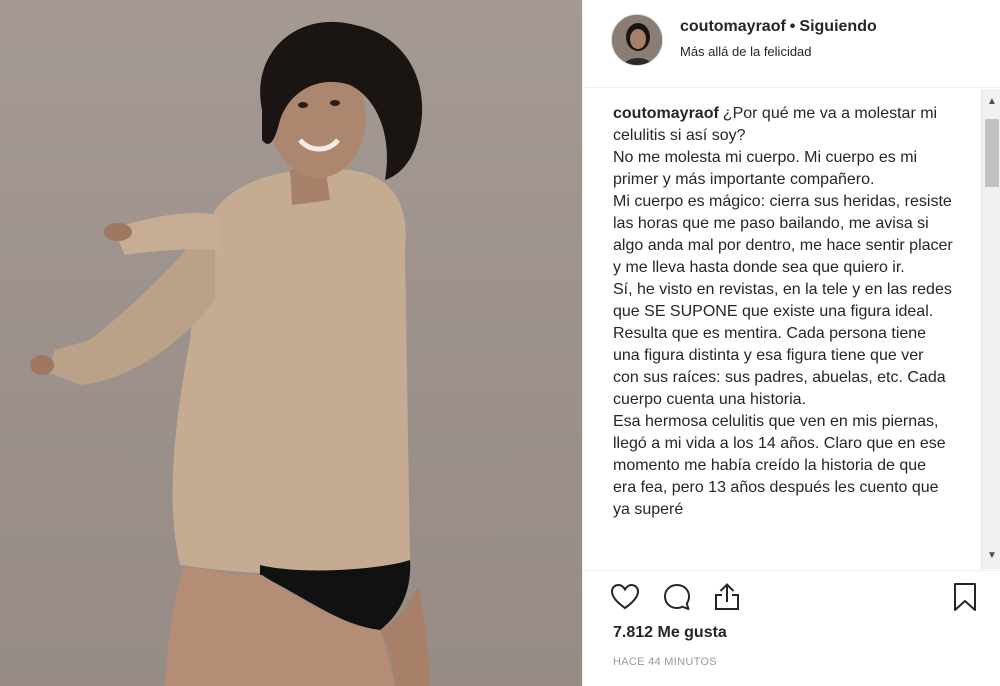 The height and width of the screenshot is (686, 1000). What do you see at coordinates (746, 51) in the screenshot?
I see `location-link: Más allá de la felicidad` at bounding box center [746, 51].